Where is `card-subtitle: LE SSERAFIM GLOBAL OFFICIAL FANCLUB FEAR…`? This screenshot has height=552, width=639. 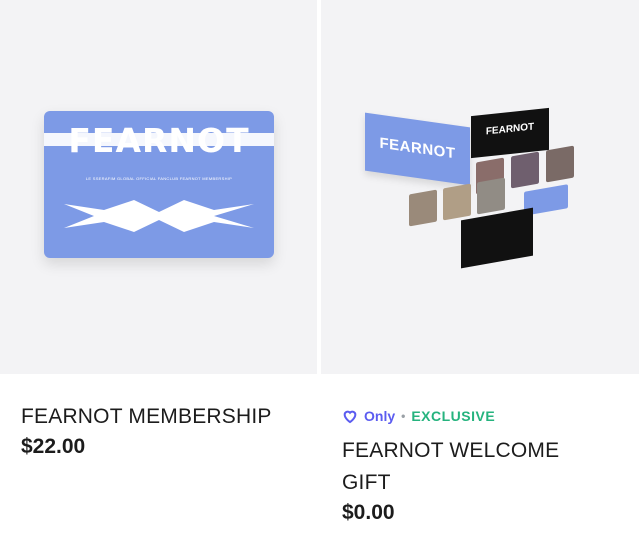 card-subtitle: LE SSERAFIM GLOBAL OFFICIAL FANCLUB FEAR… is located at coordinates (159, 178).